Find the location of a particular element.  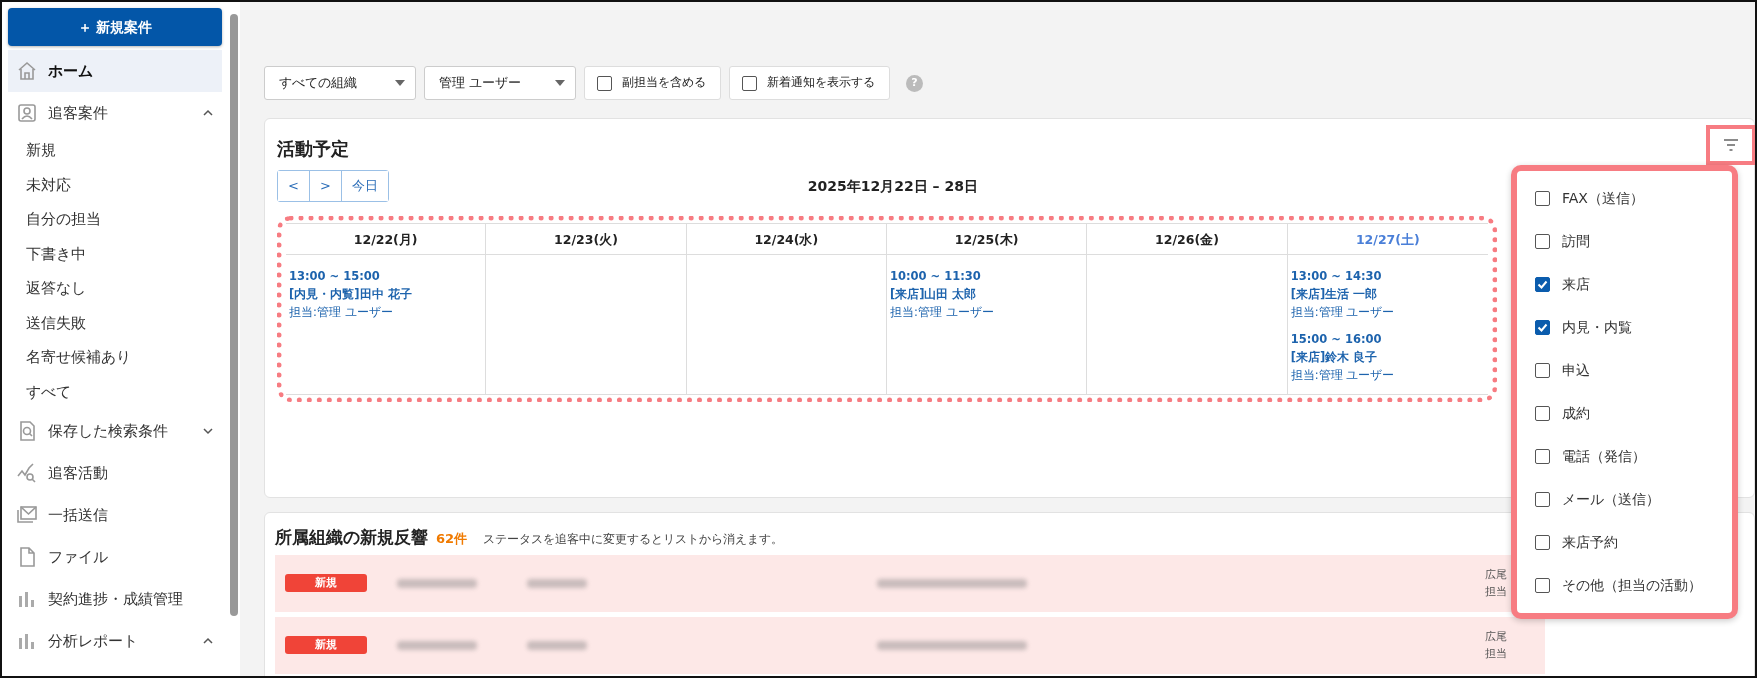

event-time: 15:00 ~ 16:00 is located at coordinates (1388, 339).